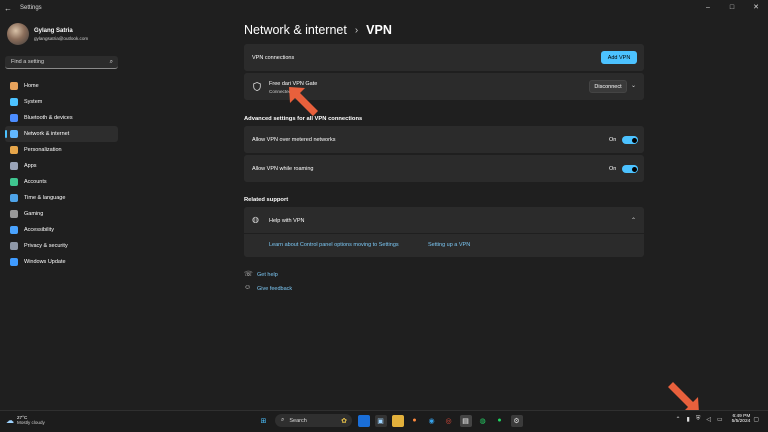 Image resolution: width=768 pixels, height=432 pixels. Describe the element at coordinates (444, 220) in the screenshot. I see `help-with-vpn-row: ◍ Help with VPN ⌃` at that location.